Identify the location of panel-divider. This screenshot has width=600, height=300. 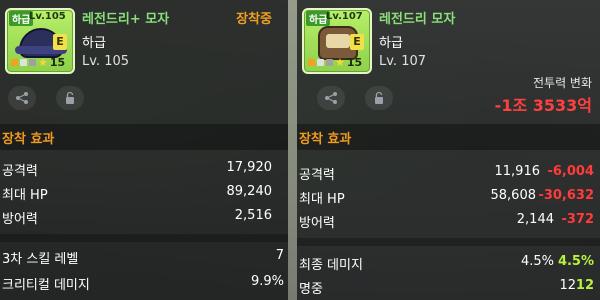
(292, 150).